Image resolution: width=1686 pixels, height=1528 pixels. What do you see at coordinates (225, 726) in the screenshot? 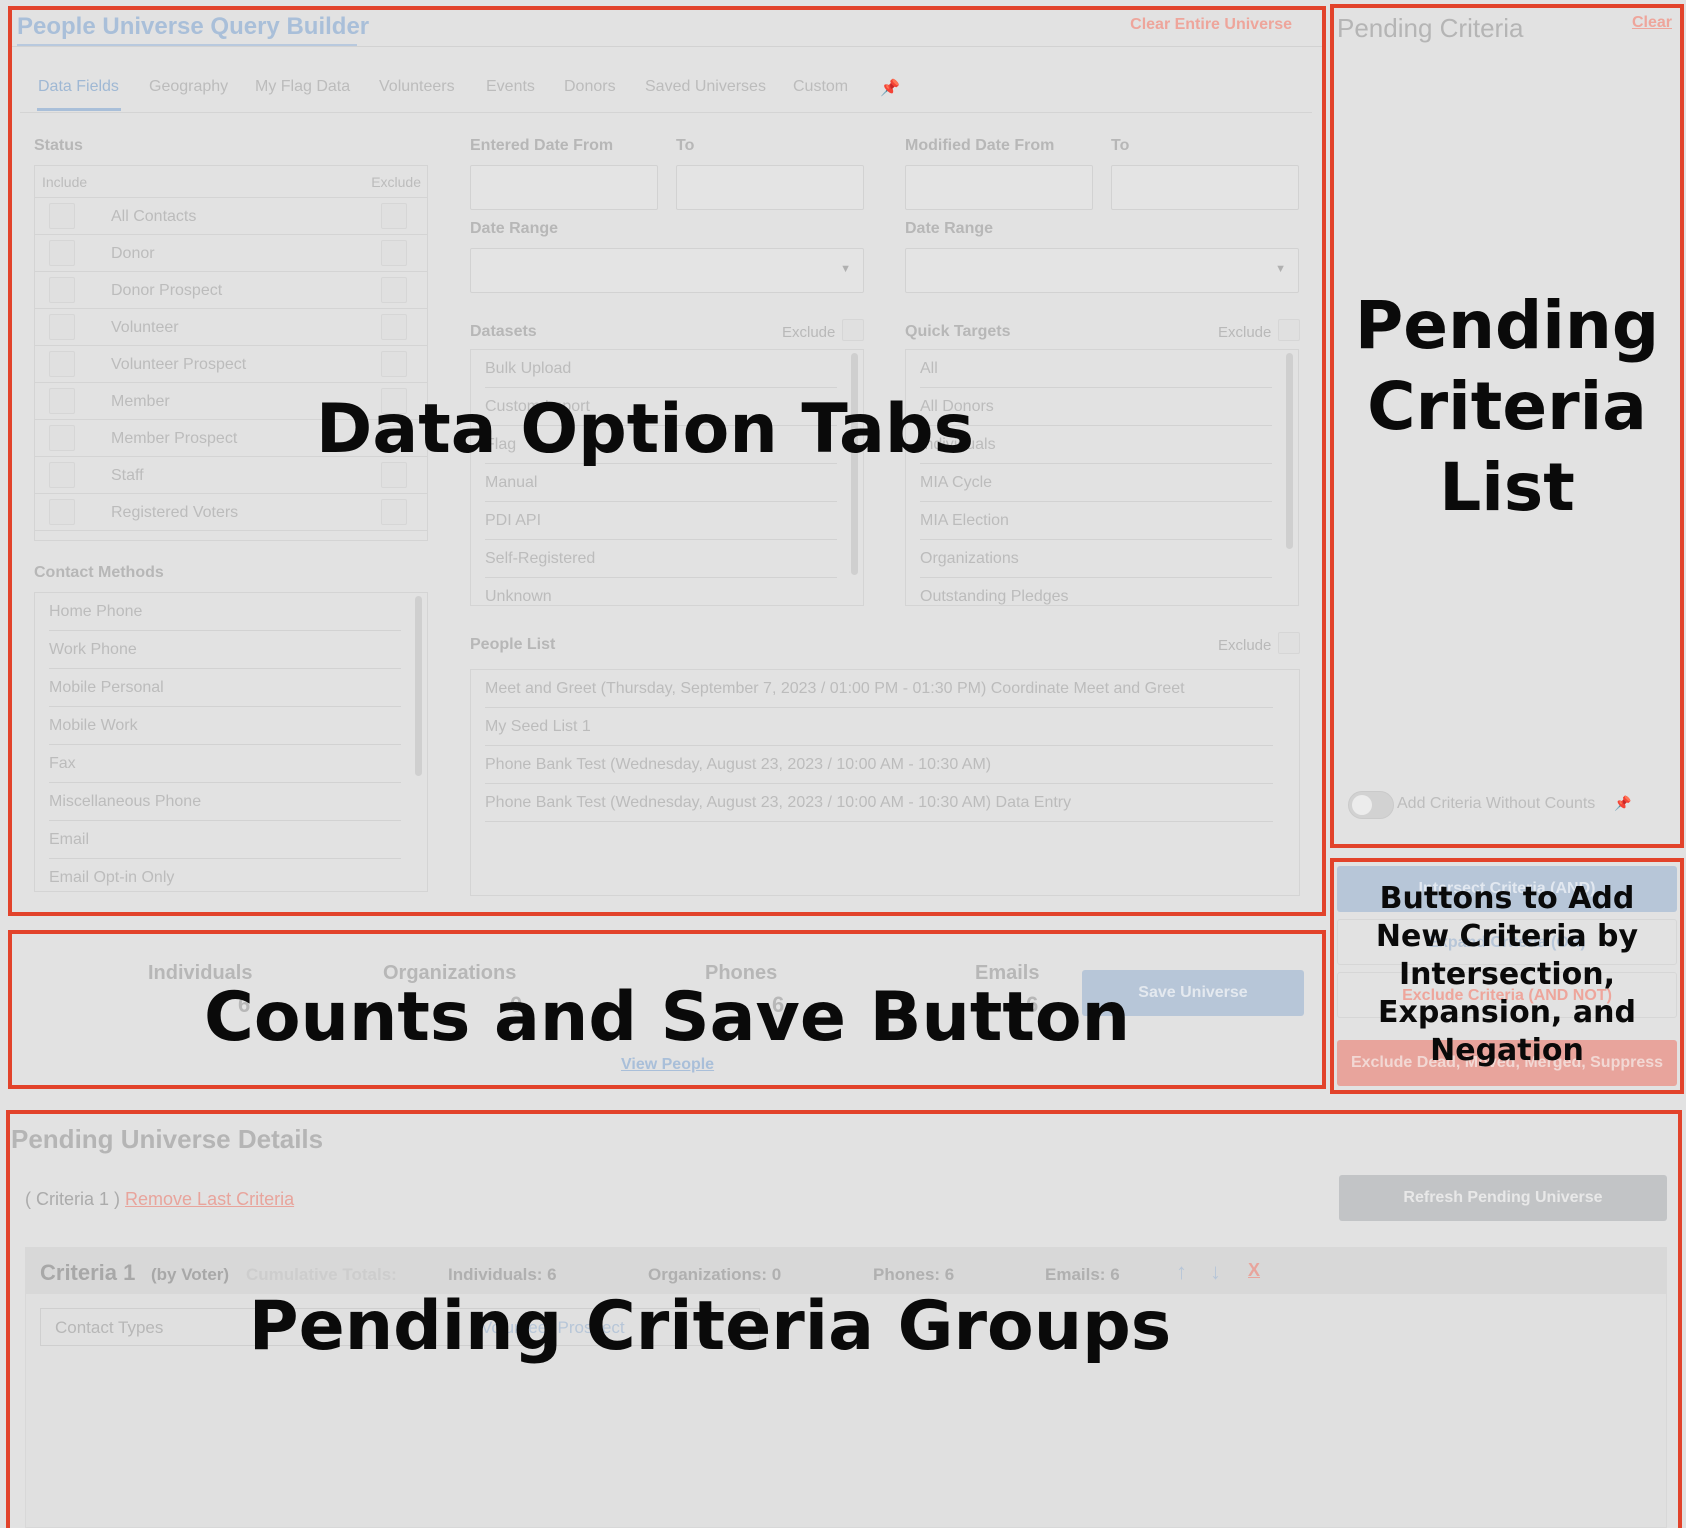
I see `contact-method-option: Mobile Work` at bounding box center [225, 726].